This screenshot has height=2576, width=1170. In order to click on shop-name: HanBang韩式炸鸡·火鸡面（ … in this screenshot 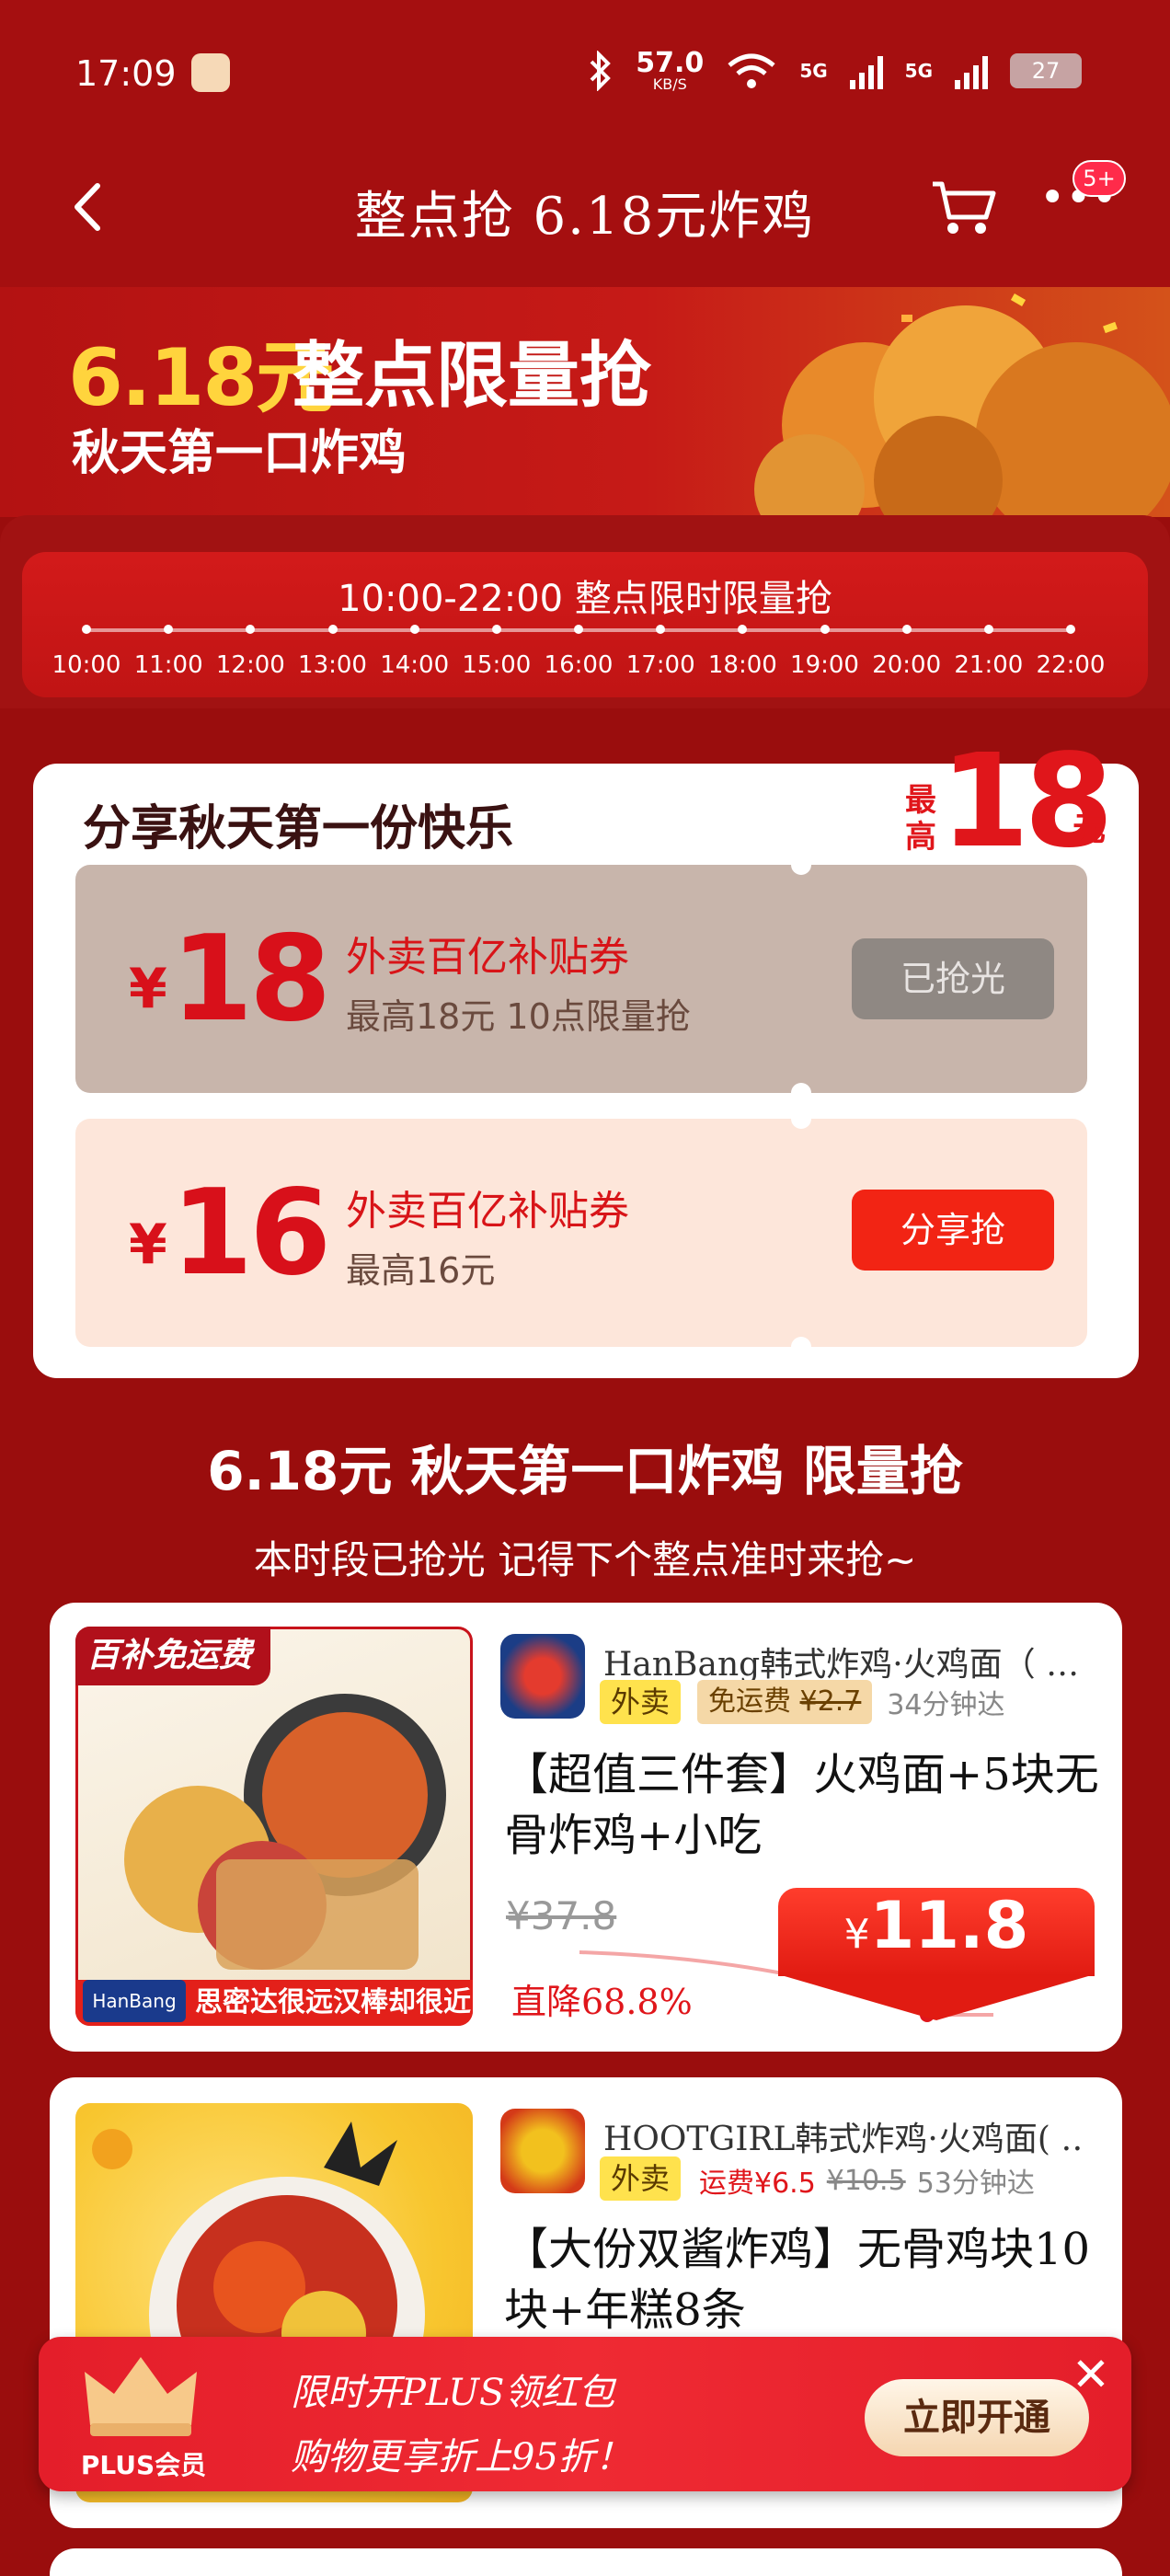, I will do `click(842, 1661)`.